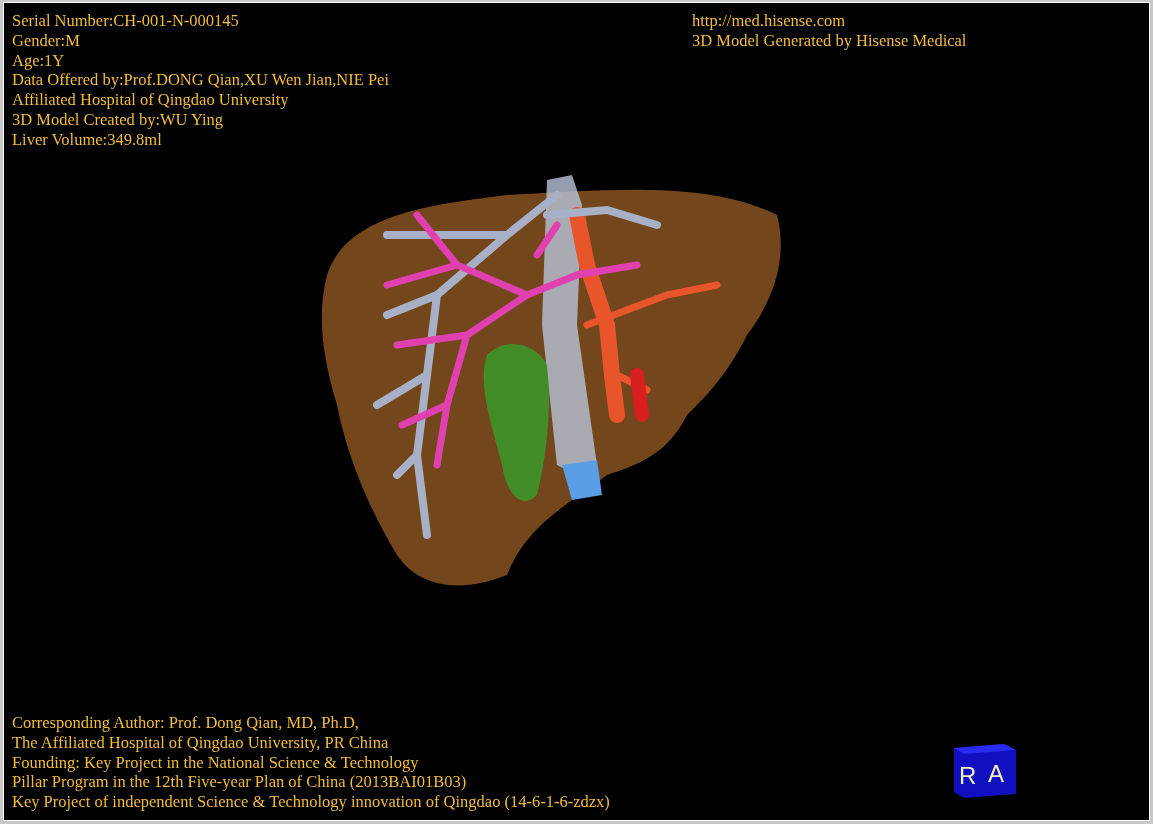 This screenshot has width=1153, height=824. What do you see at coordinates (150, 100) in the screenshot?
I see `patient-info-line: Affiliated Hospital of Qingdao University` at bounding box center [150, 100].